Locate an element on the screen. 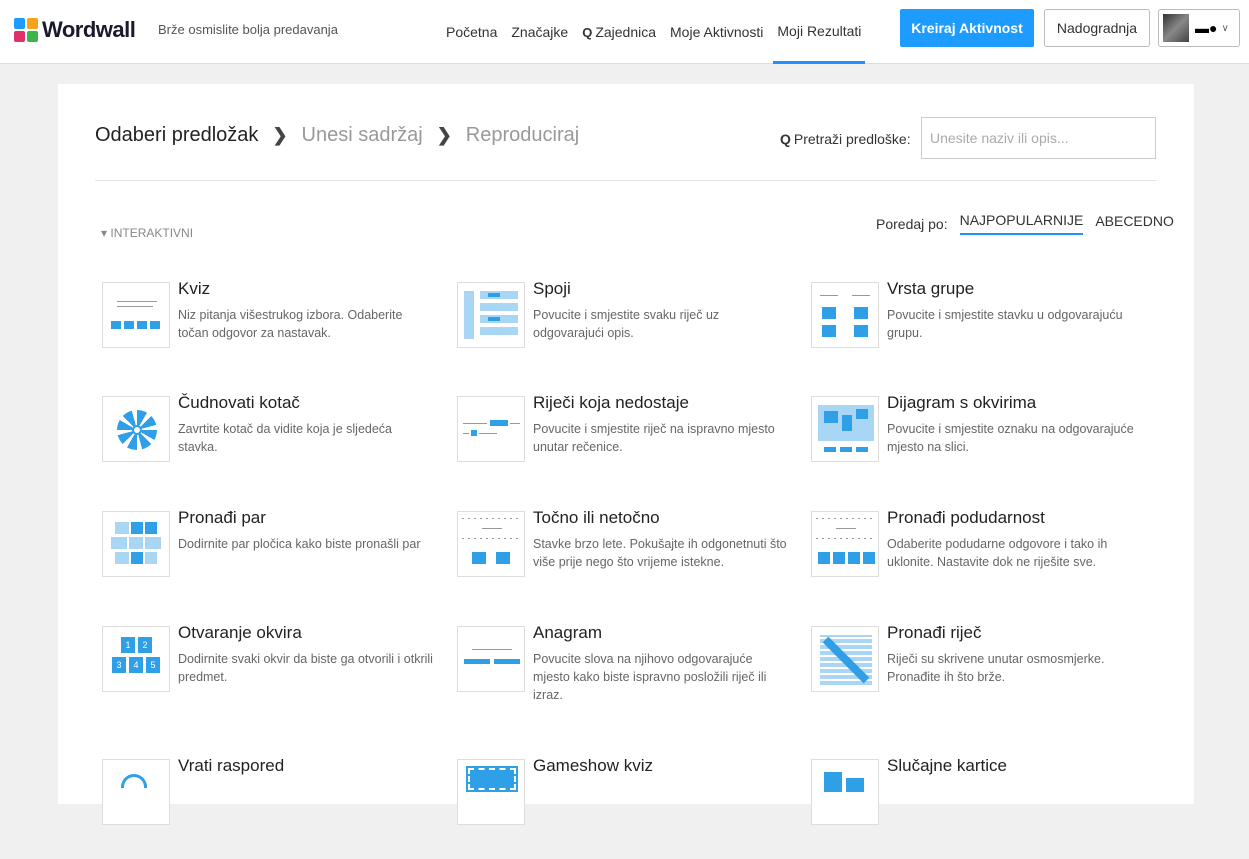 The width and height of the screenshot is (1249, 859). section-toggle-interactive: ▾ INTERAKTIVNI is located at coordinates (147, 233).